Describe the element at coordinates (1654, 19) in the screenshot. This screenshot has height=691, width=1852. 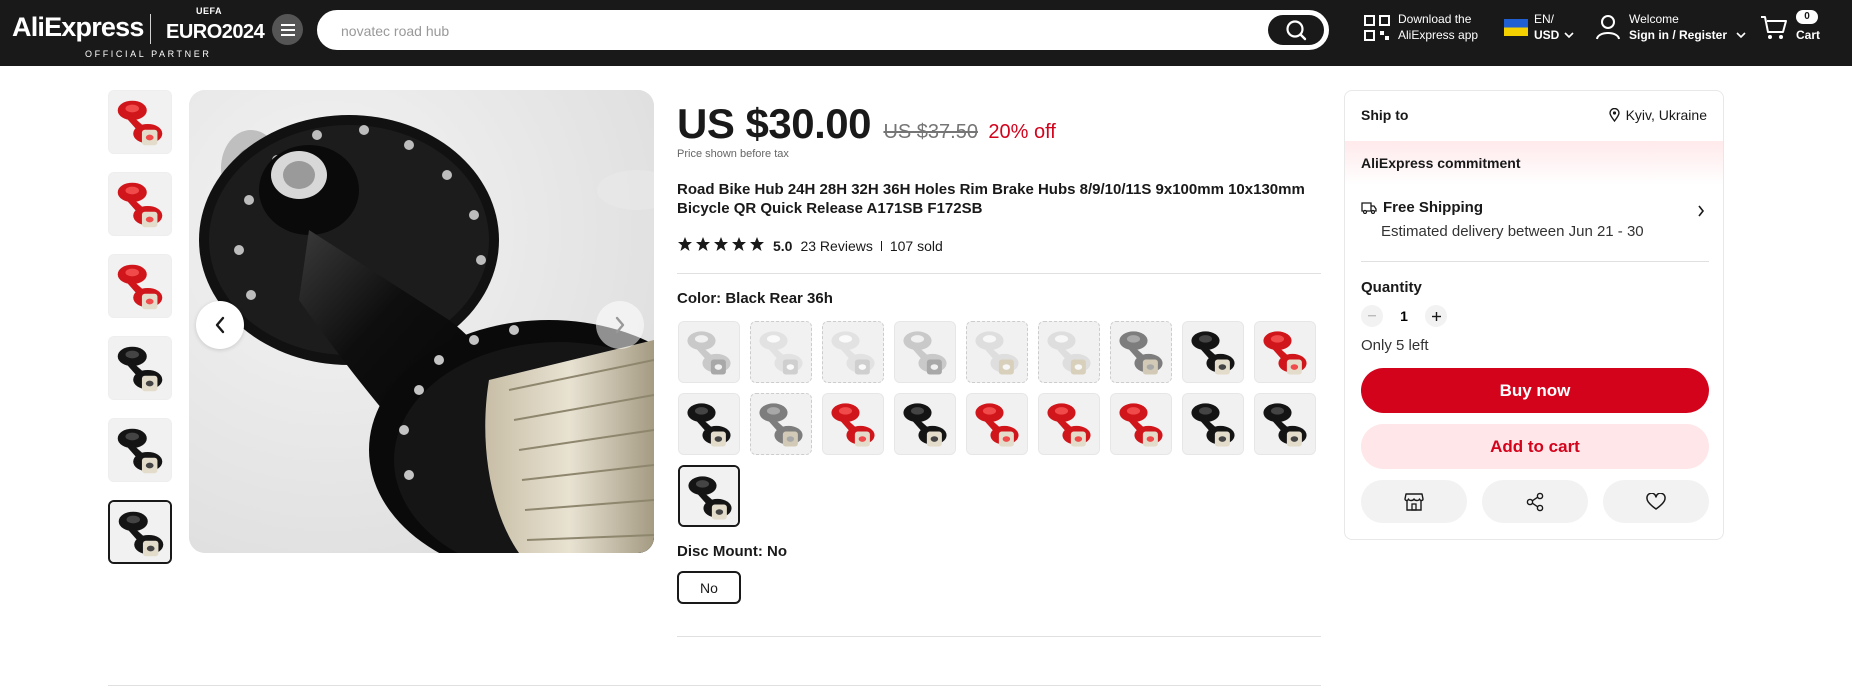
I see `welcome-text: Welcome` at that location.